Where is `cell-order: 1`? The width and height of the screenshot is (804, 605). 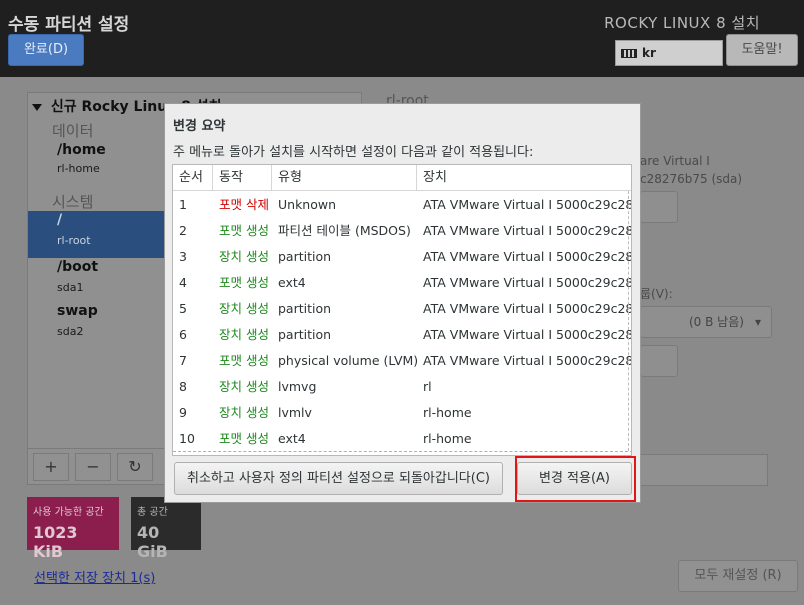 cell-order: 1 is located at coordinates (183, 204).